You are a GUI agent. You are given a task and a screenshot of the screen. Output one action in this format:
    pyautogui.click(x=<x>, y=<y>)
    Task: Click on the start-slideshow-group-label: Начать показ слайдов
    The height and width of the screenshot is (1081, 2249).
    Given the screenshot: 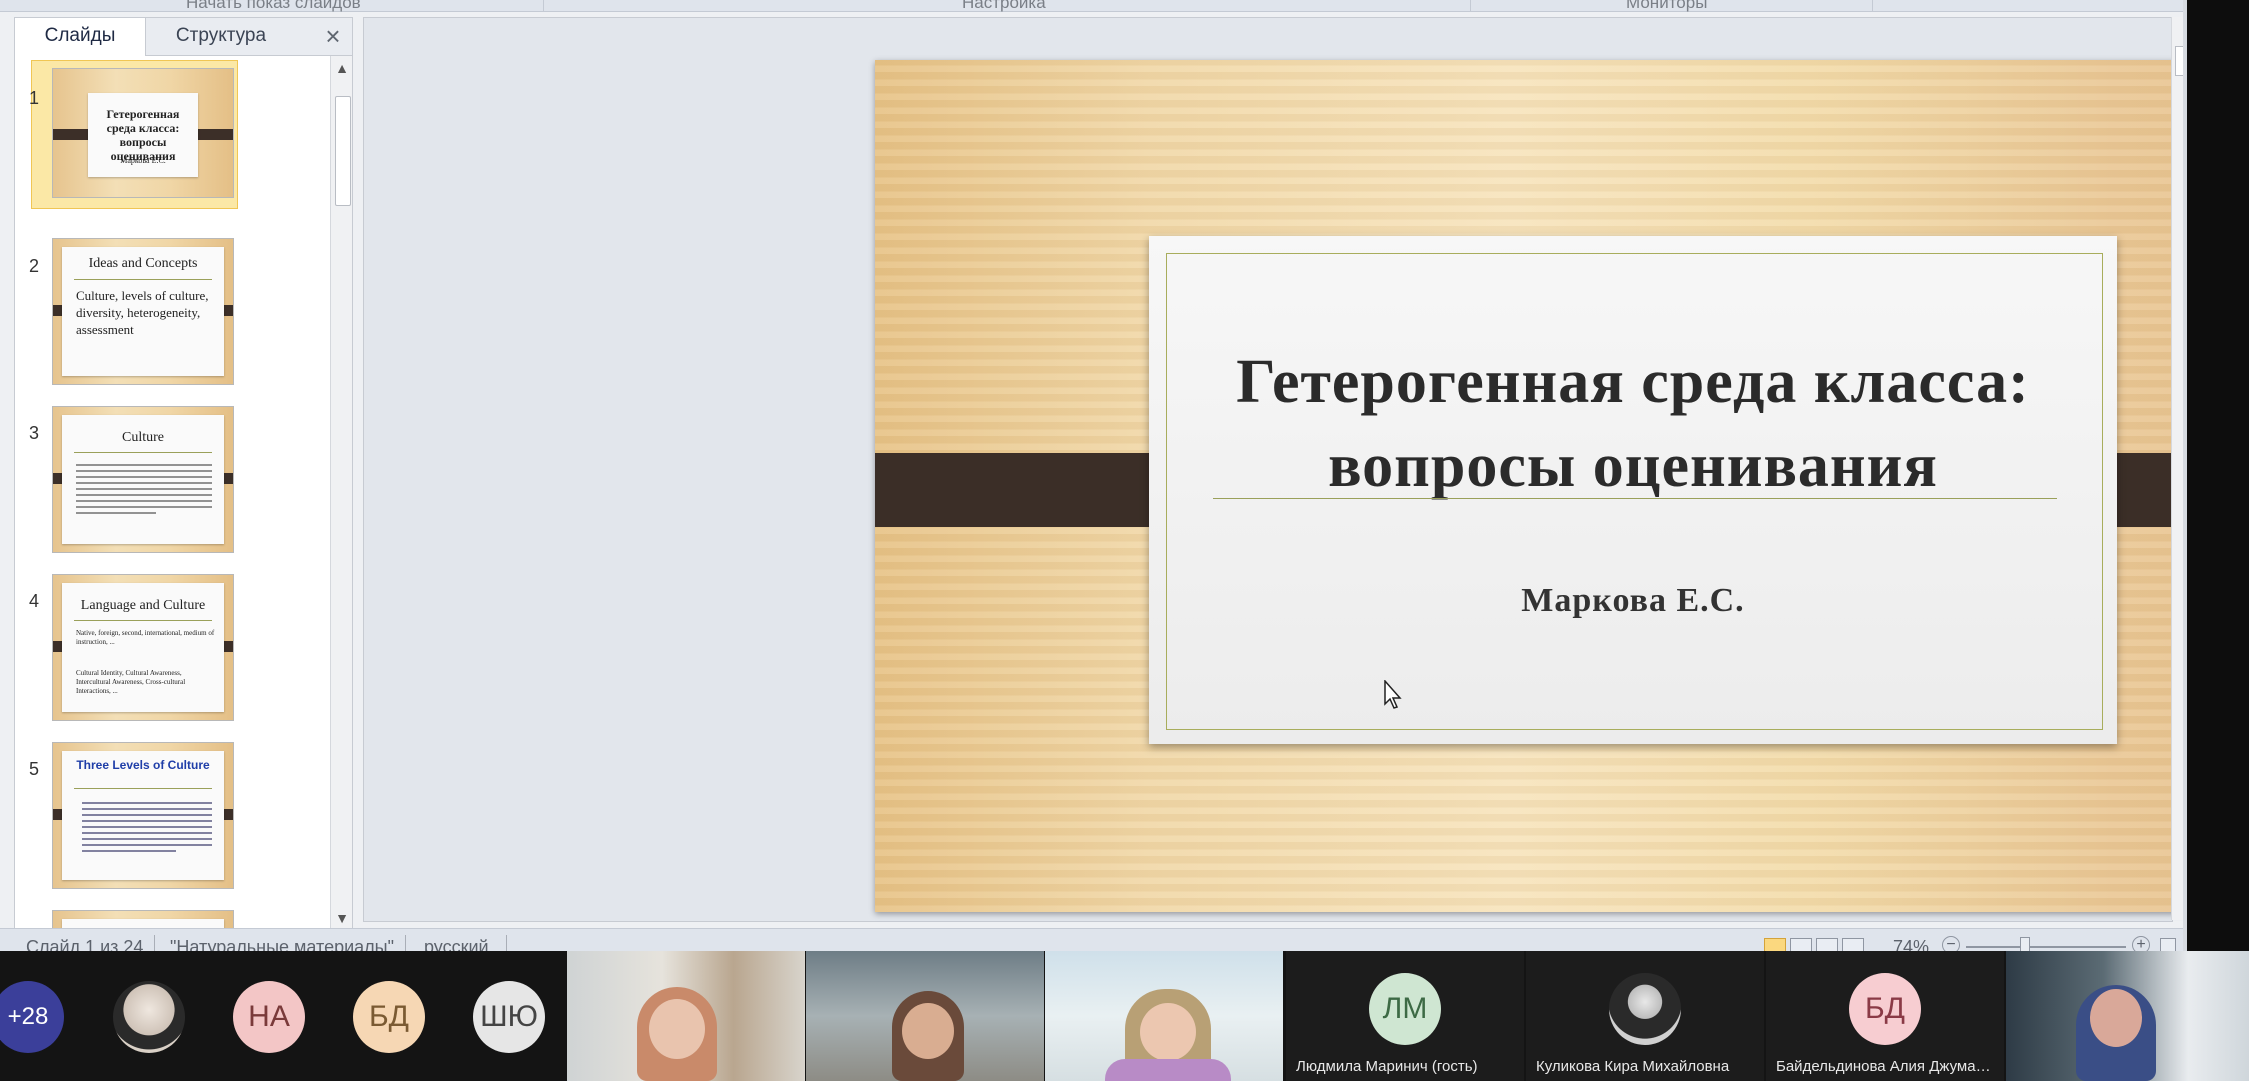 What is the action you would take?
    pyautogui.click(x=273, y=6)
    